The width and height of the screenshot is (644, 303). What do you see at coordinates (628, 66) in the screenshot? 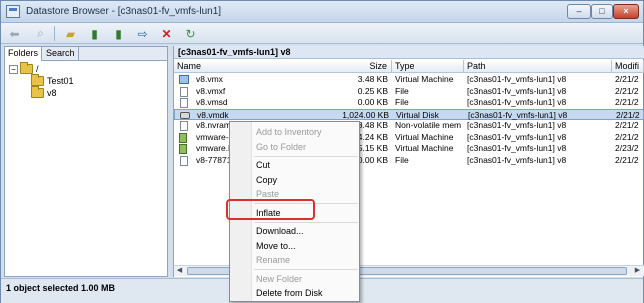
I see `column-header-modified: Modifi` at bounding box center [628, 66].